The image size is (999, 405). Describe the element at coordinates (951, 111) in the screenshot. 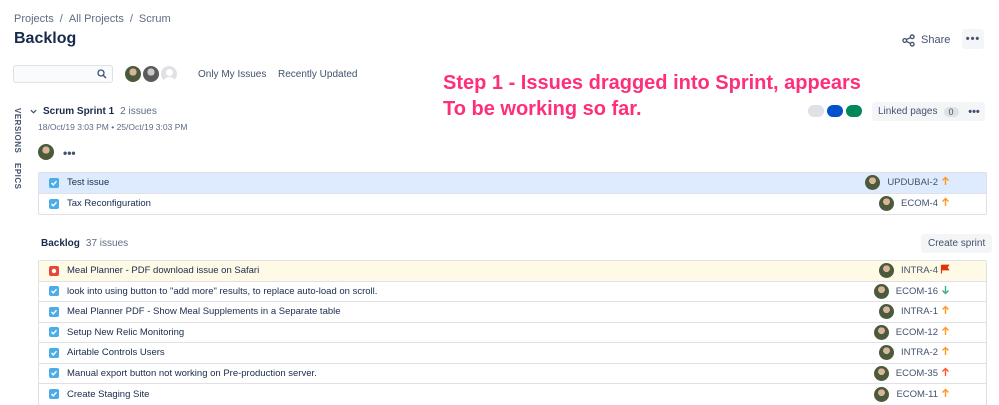

I see `linked-pages-count: 0` at that location.